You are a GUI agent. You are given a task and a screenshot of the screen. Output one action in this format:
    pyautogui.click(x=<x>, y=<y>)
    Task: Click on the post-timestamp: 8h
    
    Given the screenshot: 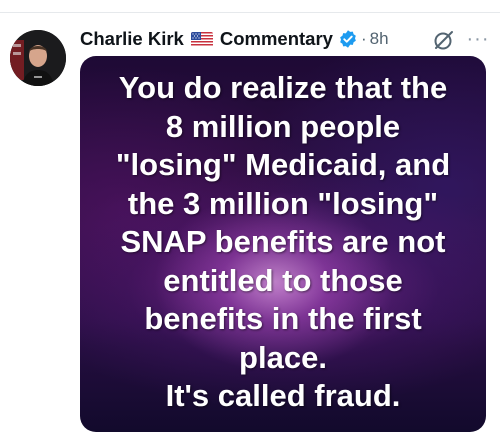 What is the action you would take?
    pyautogui.click(x=379, y=39)
    